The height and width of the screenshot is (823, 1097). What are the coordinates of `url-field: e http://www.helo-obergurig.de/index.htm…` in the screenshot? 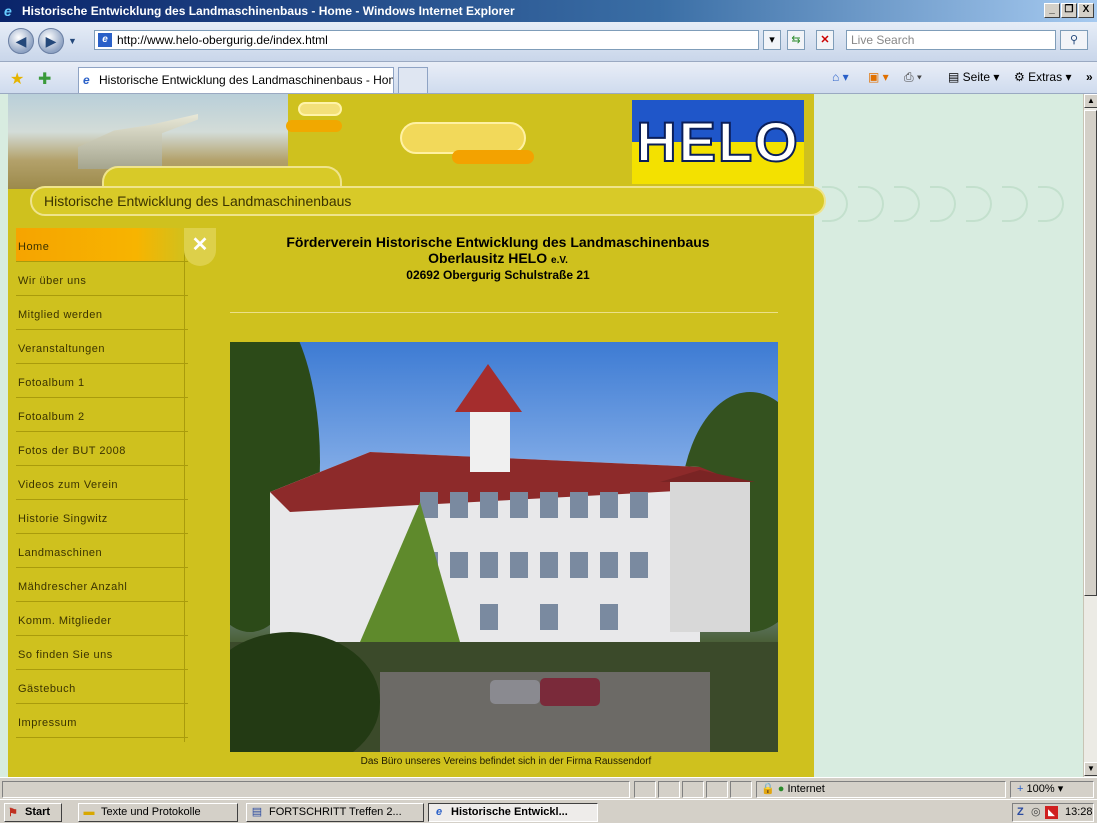 It's located at (426, 40).